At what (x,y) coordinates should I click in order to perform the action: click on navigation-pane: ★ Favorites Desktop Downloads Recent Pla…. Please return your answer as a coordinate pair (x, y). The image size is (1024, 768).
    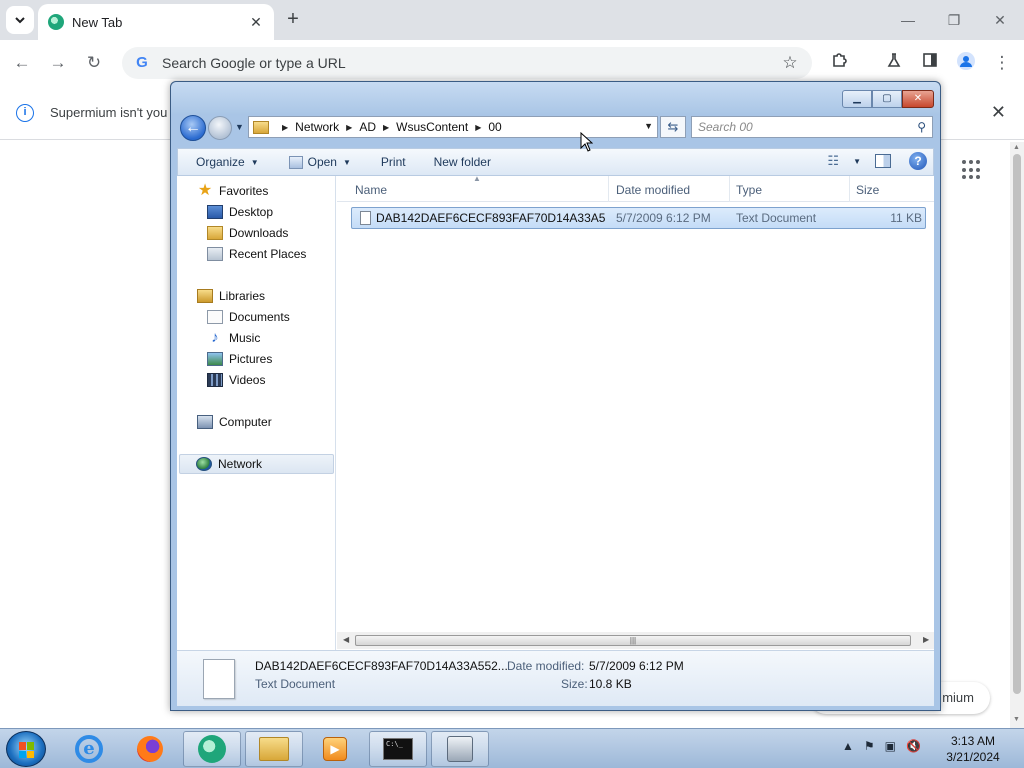
    Looking at the image, I should click on (256, 413).